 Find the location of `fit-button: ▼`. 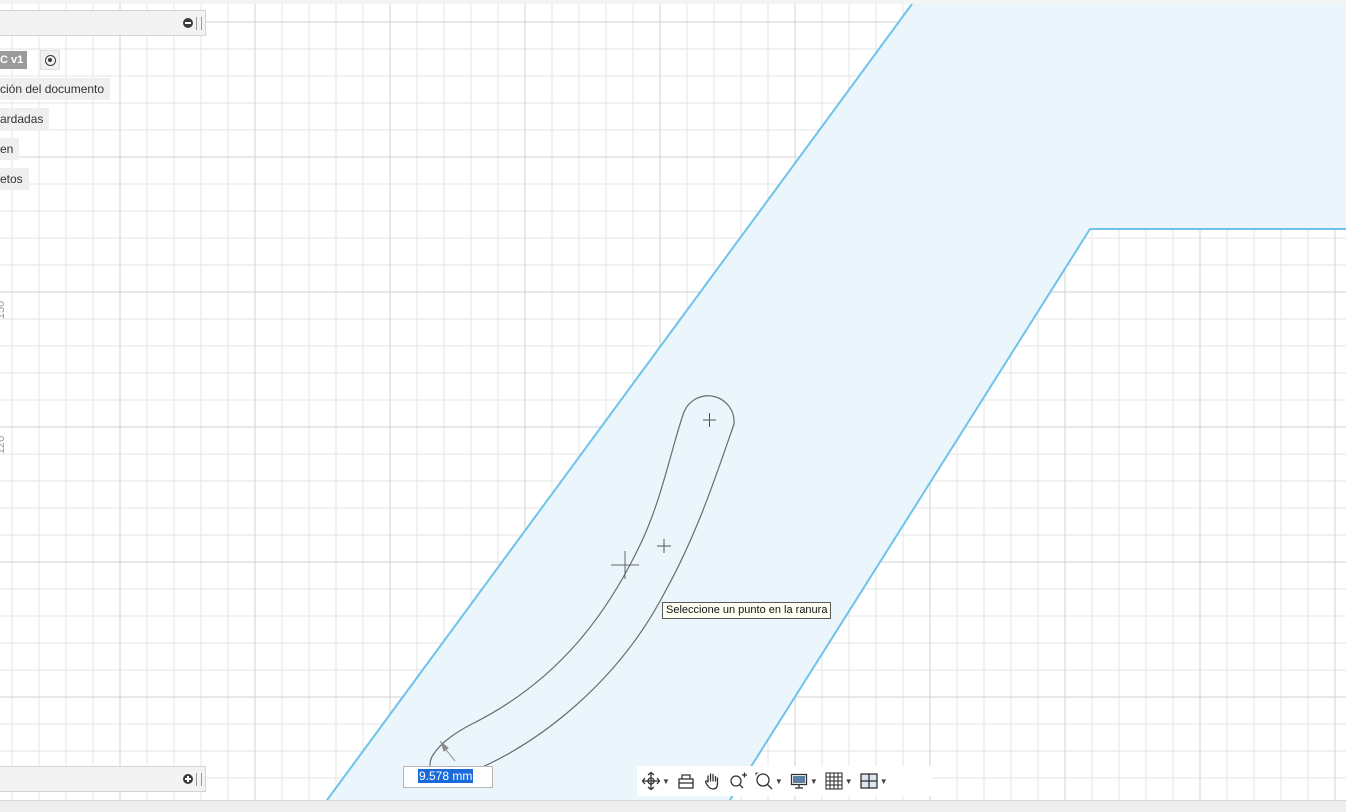

fit-button: ▼ is located at coordinates (768, 781).